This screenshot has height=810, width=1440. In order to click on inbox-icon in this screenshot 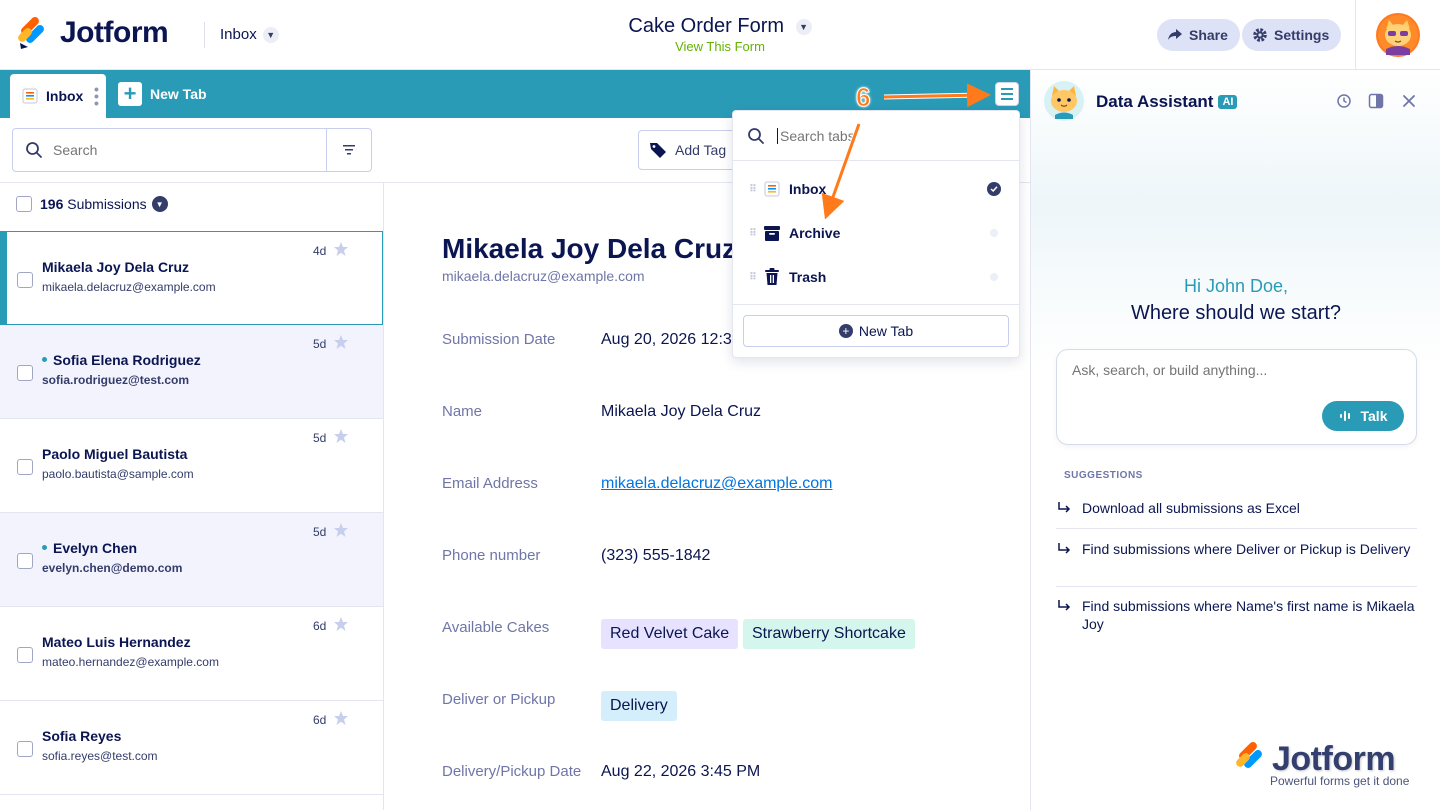, I will do `click(772, 189)`.